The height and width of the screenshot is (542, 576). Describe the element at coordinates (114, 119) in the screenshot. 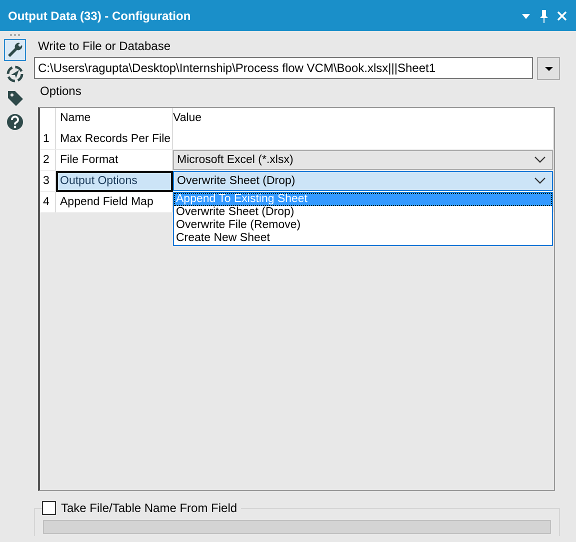

I see `column-header: Name` at that location.